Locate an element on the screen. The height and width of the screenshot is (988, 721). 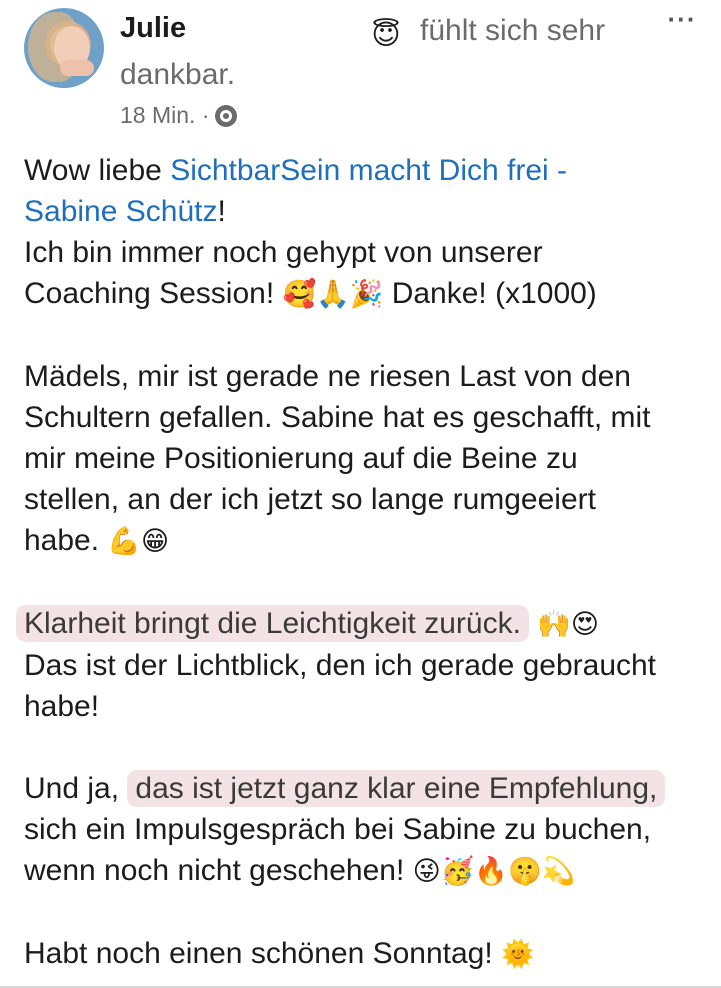
paragraph-closing: Habt noch einen schönen Sonntag! 🌞 is located at coordinates (279, 953).